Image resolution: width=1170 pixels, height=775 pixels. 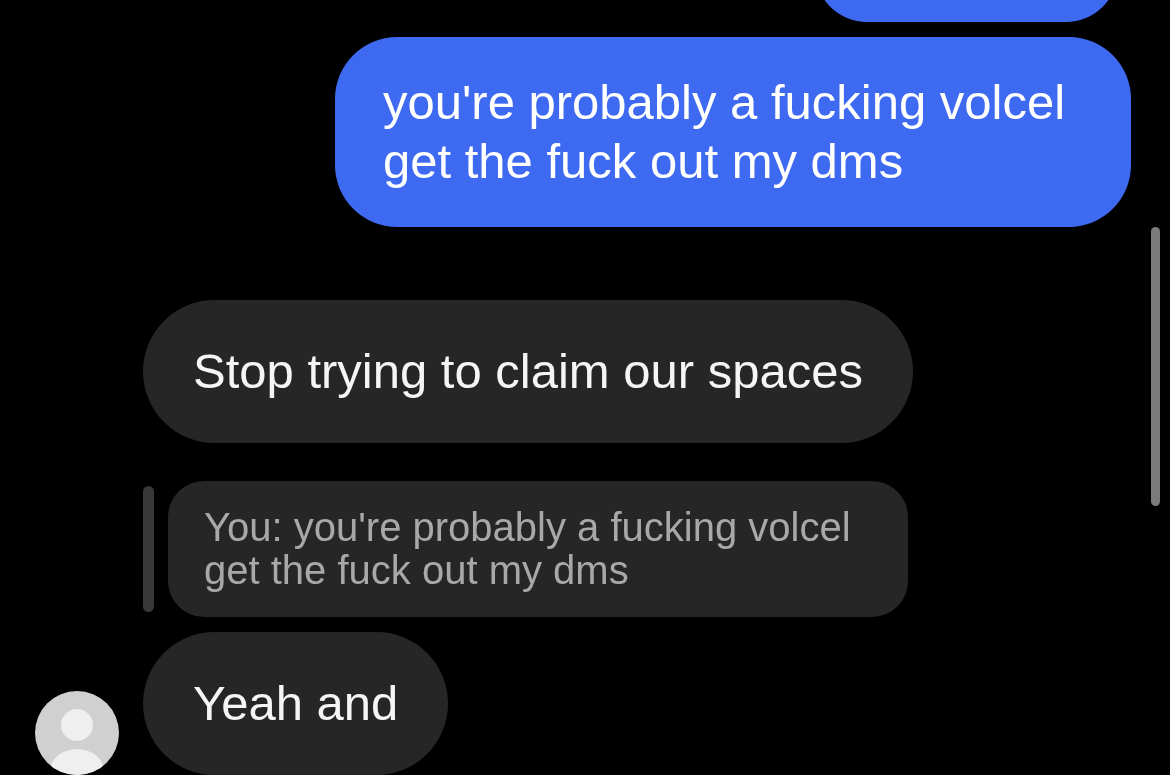 I want to click on reply-quote-bubble: You: you're probably a fucking volcel get the fuck out my dms, so click(x=538, y=549).